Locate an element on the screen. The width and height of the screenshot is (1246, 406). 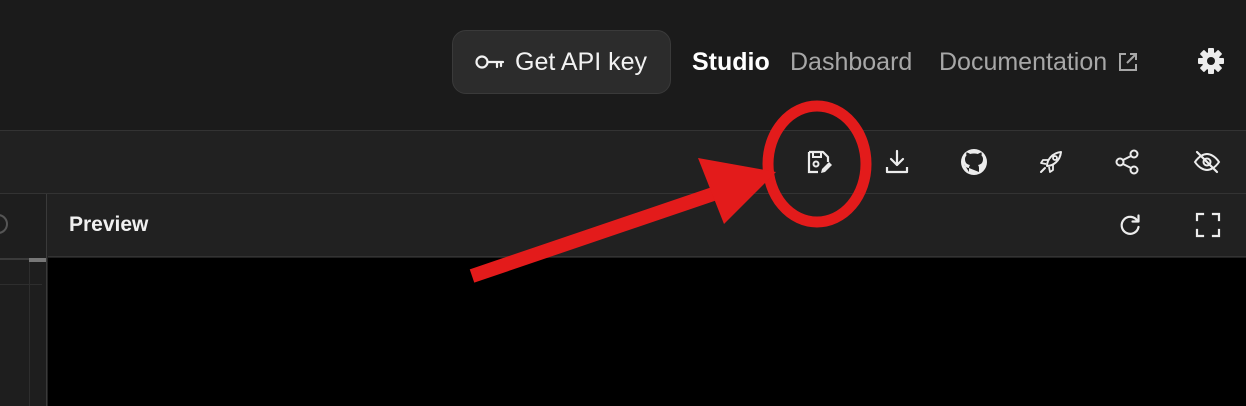
hide-preview-icon is located at coordinates (1207, 162).